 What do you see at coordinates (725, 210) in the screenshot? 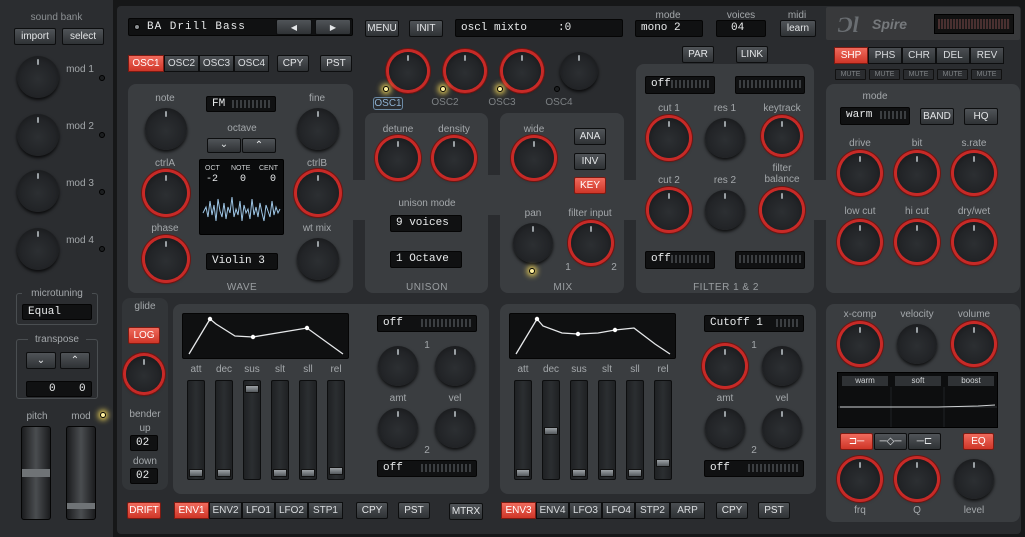
I see `res2-knob` at bounding box center [725, 210].